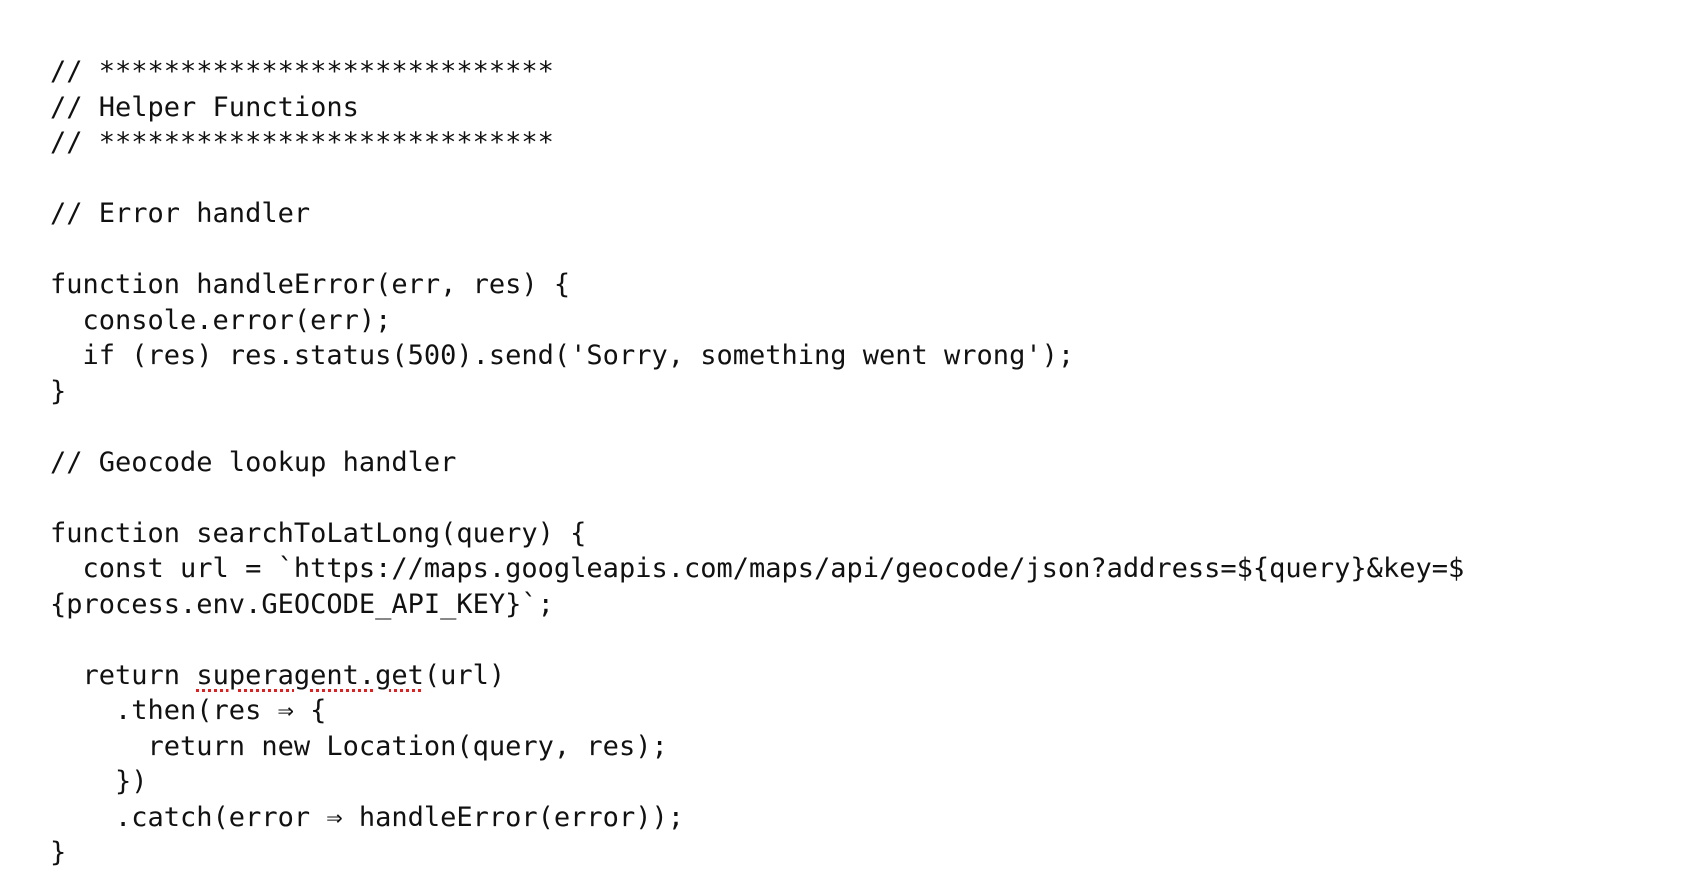  Describe the element at coordinates (58, 852) in the screenshot. I see `code-line-23: }` at that location.